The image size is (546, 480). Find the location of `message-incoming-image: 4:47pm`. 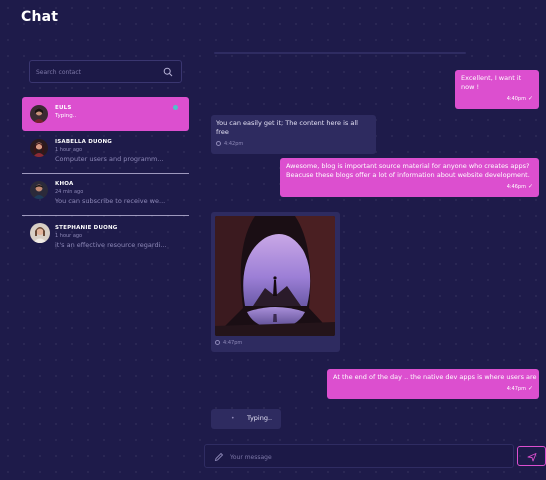

message-incoming-image: 4:47pm is located at coordinates (275, 282).